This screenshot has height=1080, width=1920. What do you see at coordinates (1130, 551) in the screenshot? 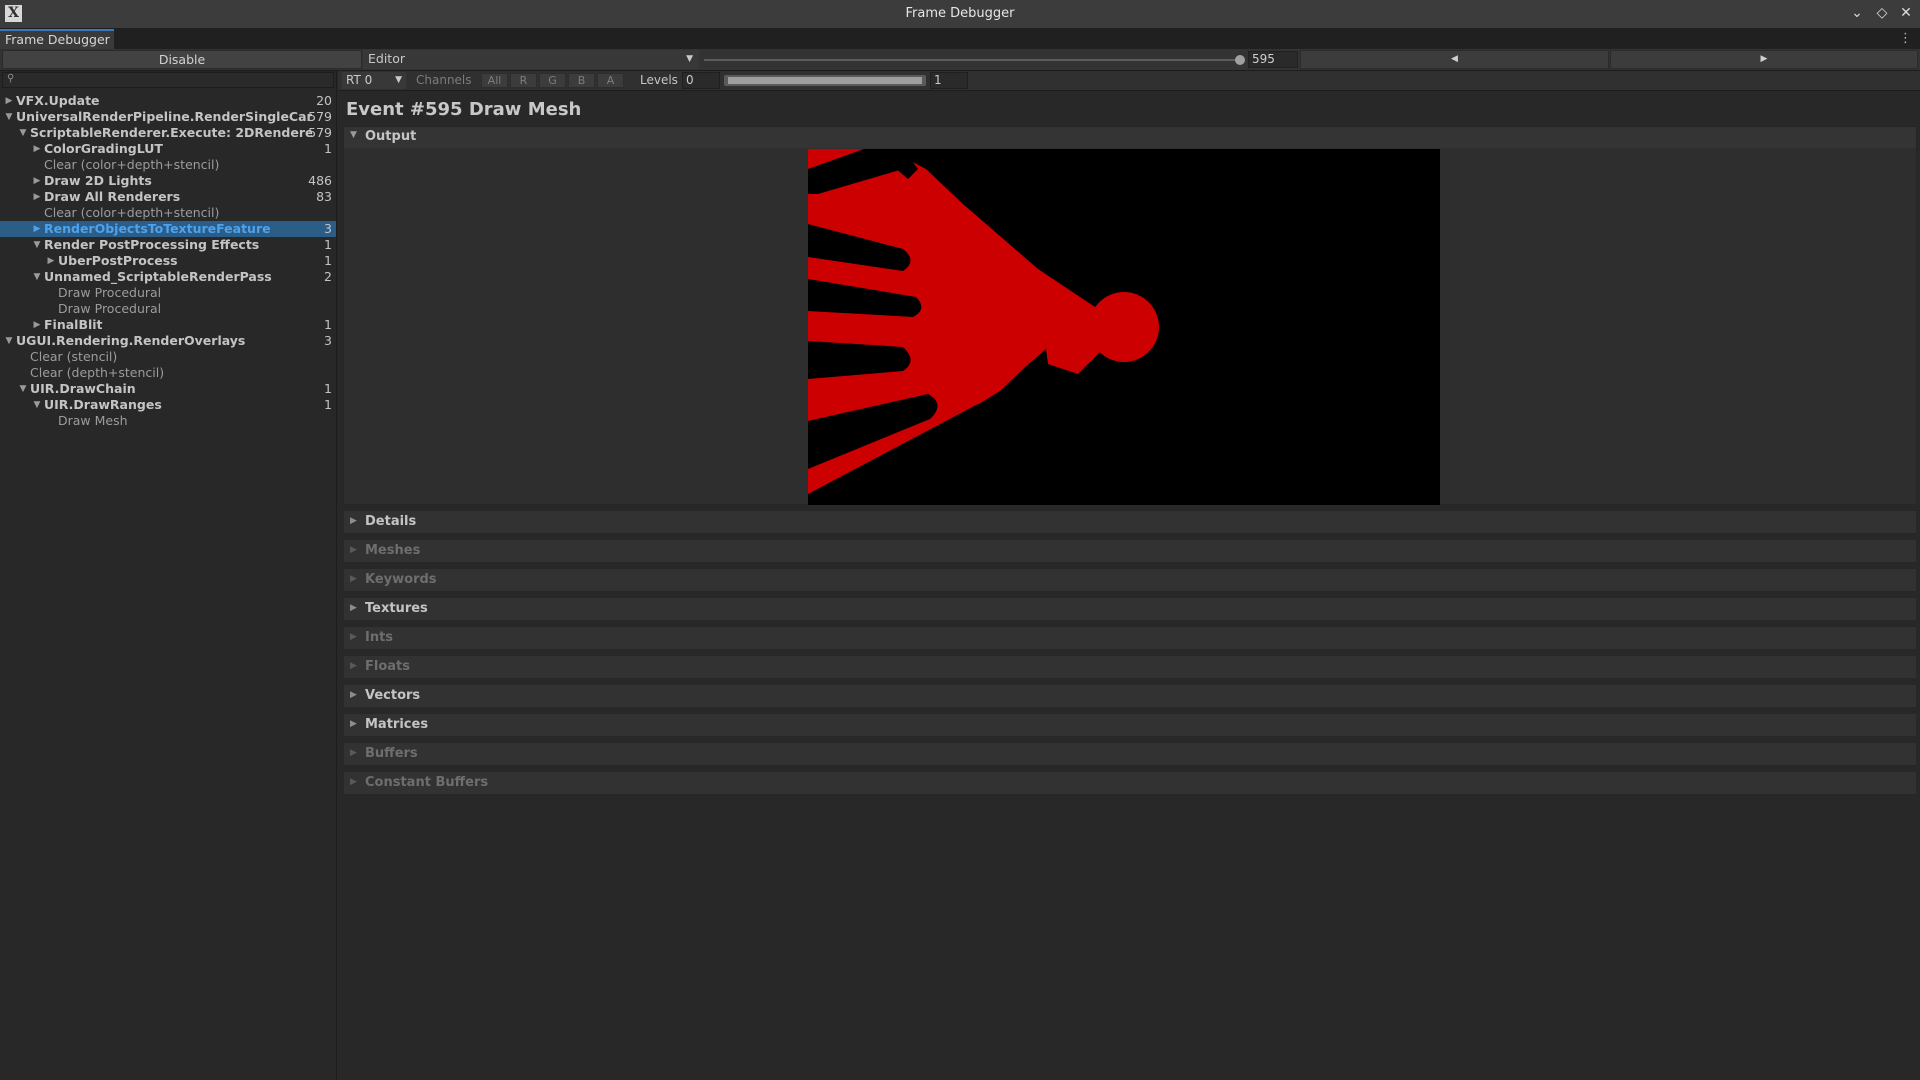
I see `section-meshes: ▶ Meshes` at bounding box center [1130, 551].